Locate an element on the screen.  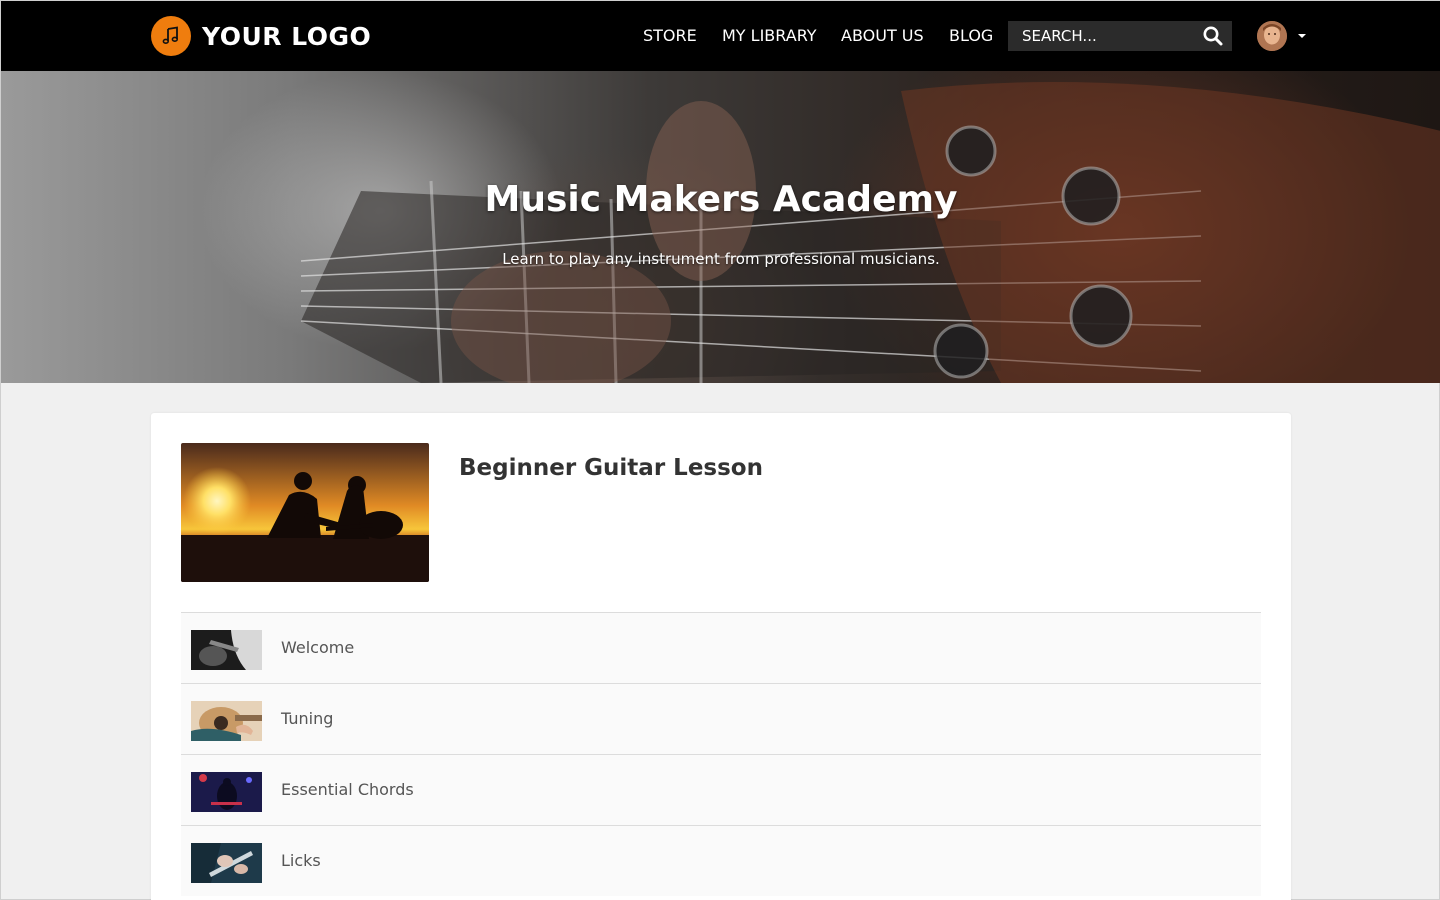
music-note-icon is located at coordinates (171, 36).